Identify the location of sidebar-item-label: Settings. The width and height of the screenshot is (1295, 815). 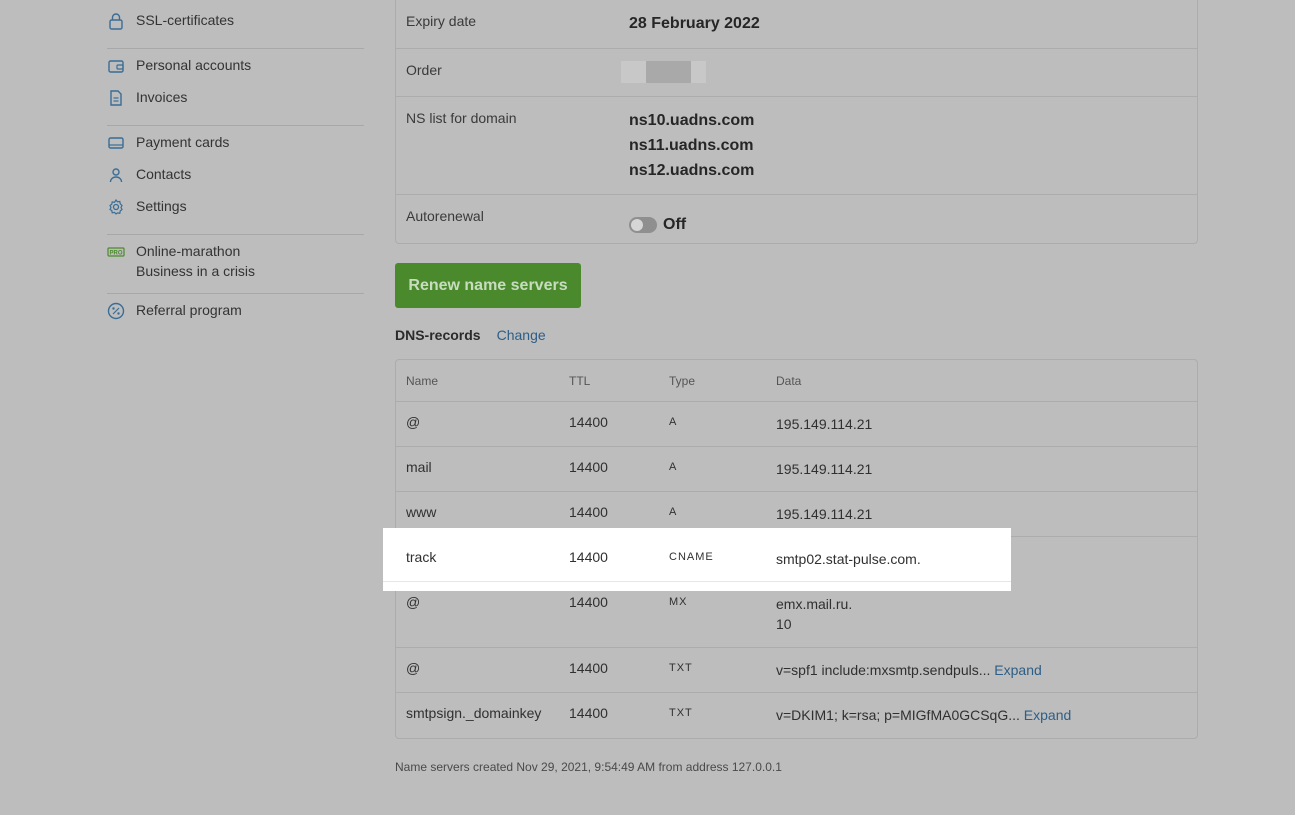
(161, 206).